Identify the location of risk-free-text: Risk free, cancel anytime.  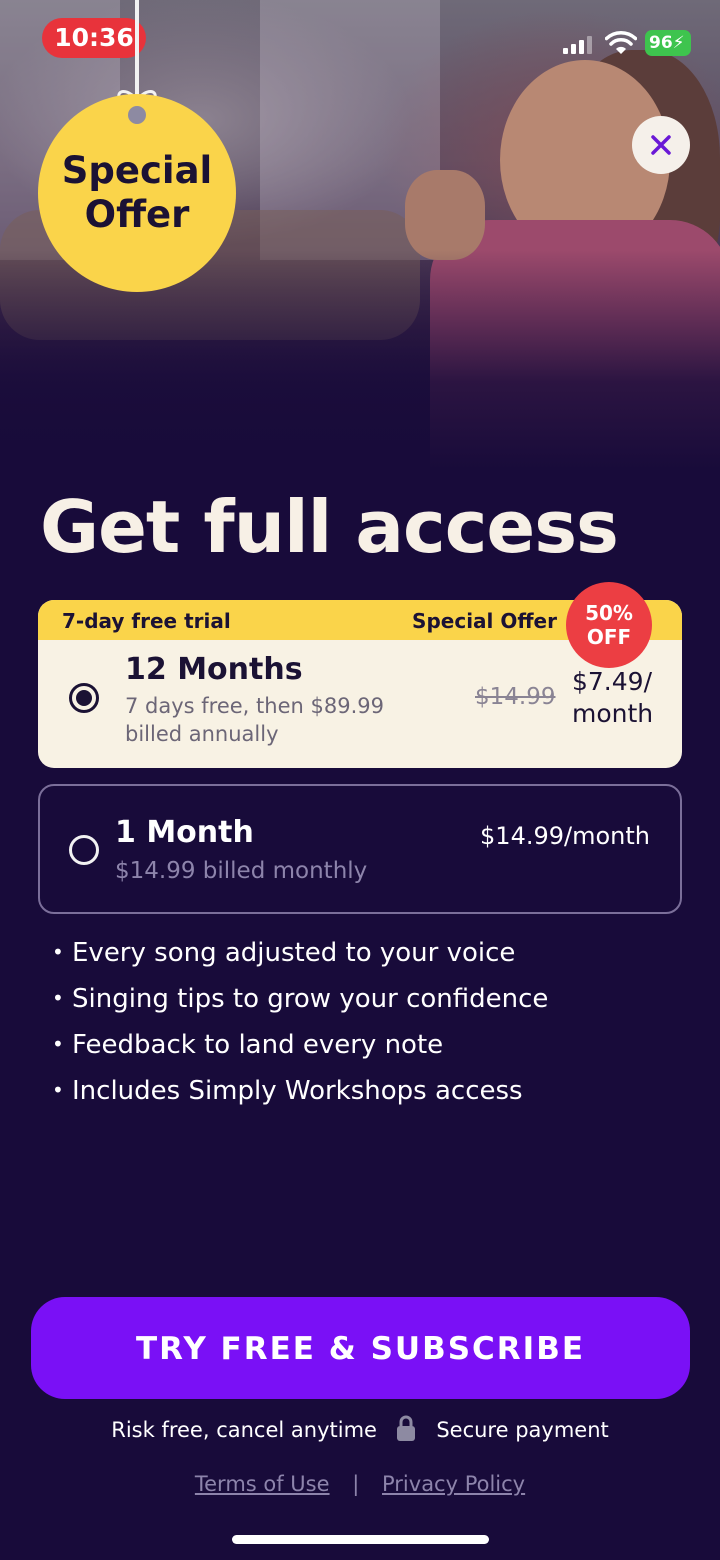
(244, 1430).